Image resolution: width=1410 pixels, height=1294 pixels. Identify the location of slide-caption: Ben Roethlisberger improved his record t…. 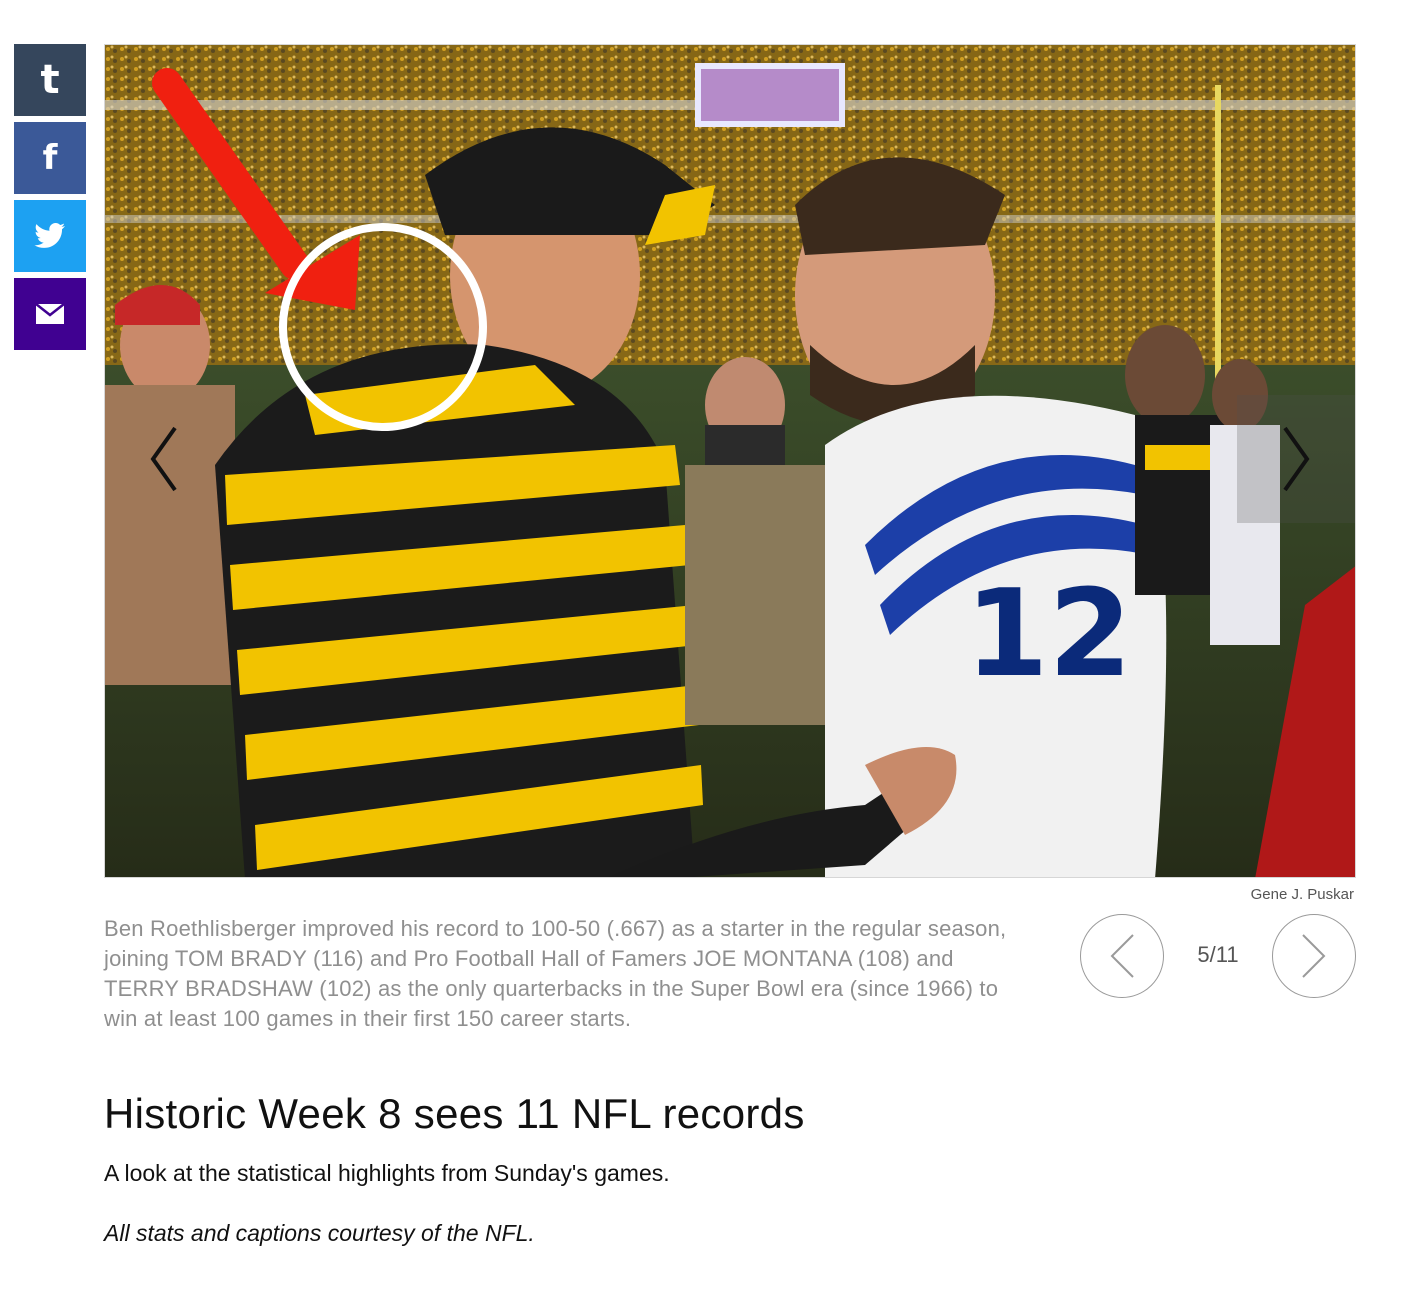
(555, 973).